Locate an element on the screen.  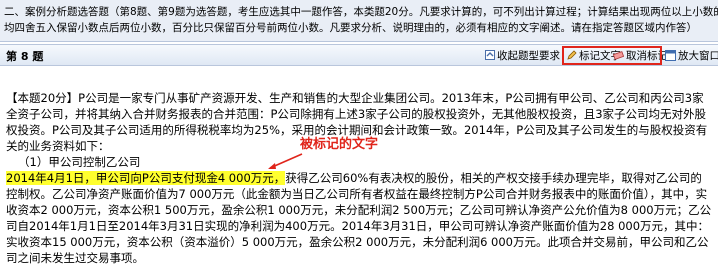
annotation-arrow-icon is located at coordinates (285, 161).